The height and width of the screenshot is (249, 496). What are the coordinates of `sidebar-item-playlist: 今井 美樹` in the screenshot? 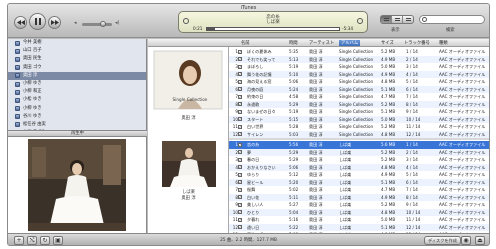 It's located at (77, 43).